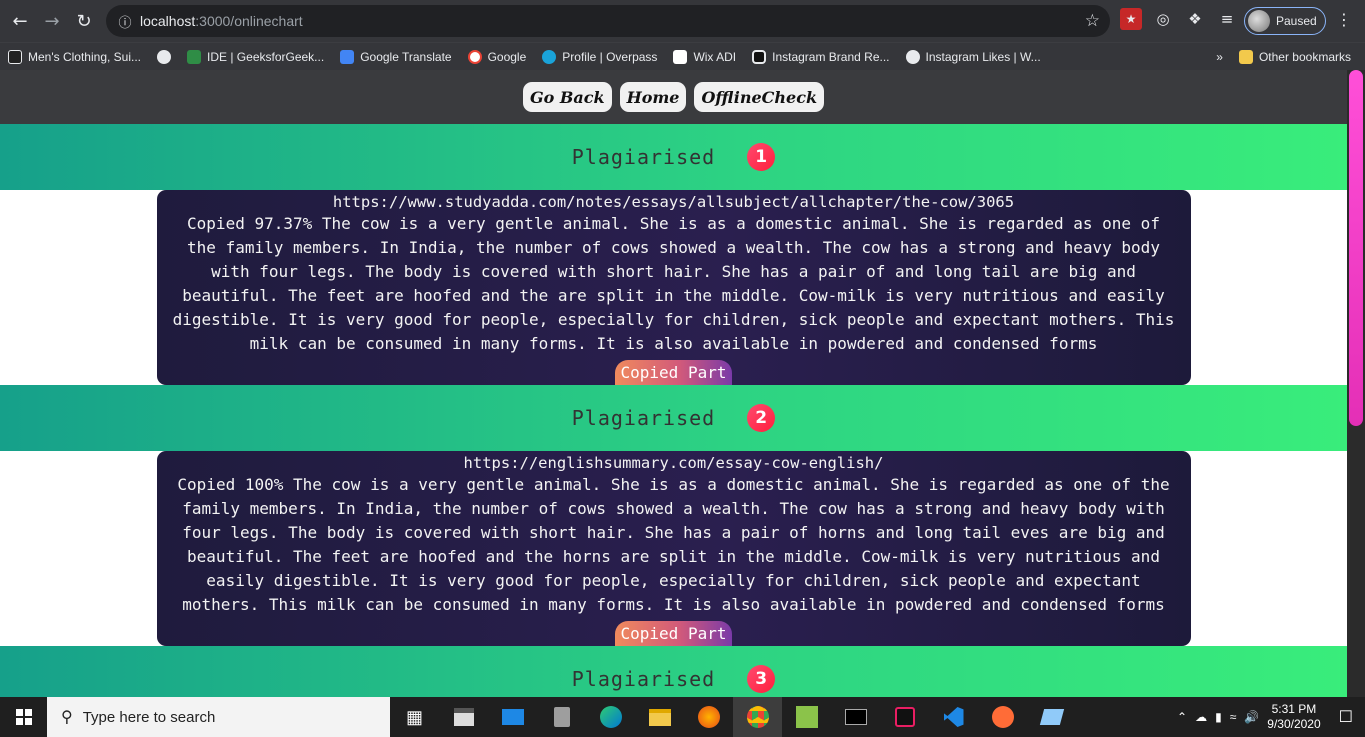 The width and height of the screenshot is (1365, 737). I want to click on home-button: Home, so click(653, 97).